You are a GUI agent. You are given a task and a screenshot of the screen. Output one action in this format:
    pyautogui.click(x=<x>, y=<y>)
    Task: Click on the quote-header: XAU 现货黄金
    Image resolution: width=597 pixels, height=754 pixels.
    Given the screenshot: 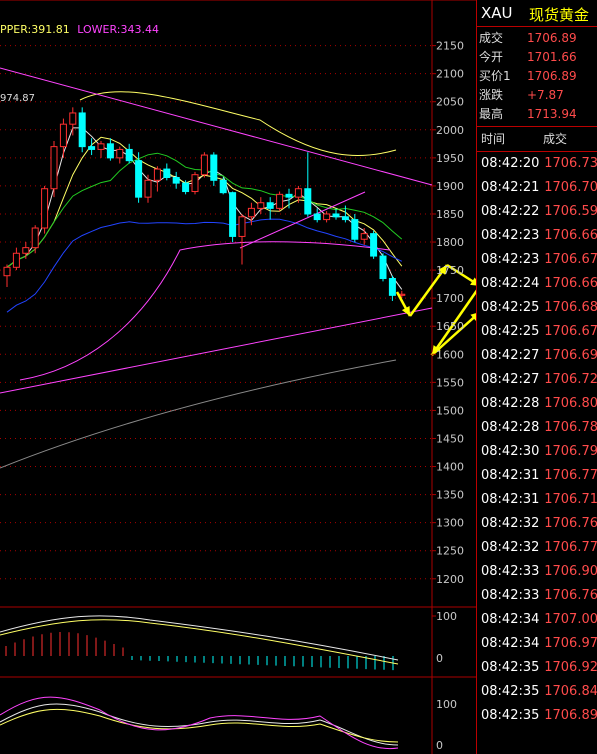 What is the action you would take?
    pyautogui.click(x=537, y=13)
    